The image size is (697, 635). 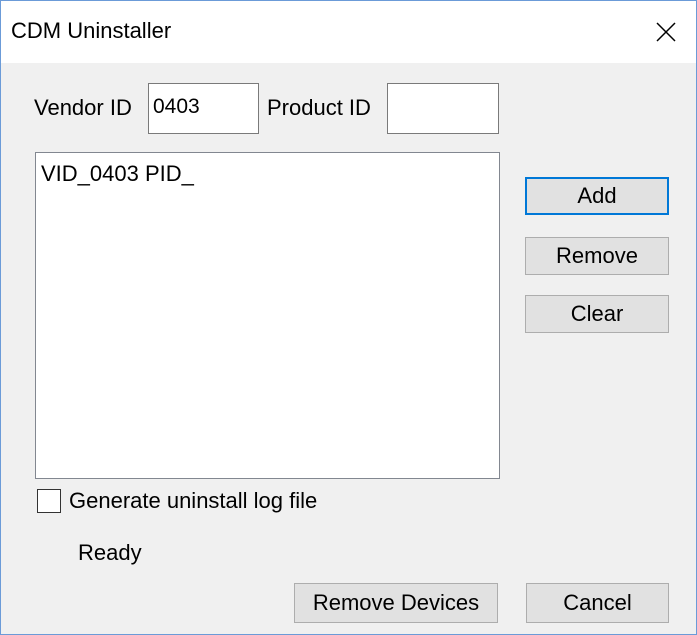 What do you see at coordinates (396, 603) in the screenshot?
I see `remove-devices-button: Remove Devices` at bounding box center [396, 603].